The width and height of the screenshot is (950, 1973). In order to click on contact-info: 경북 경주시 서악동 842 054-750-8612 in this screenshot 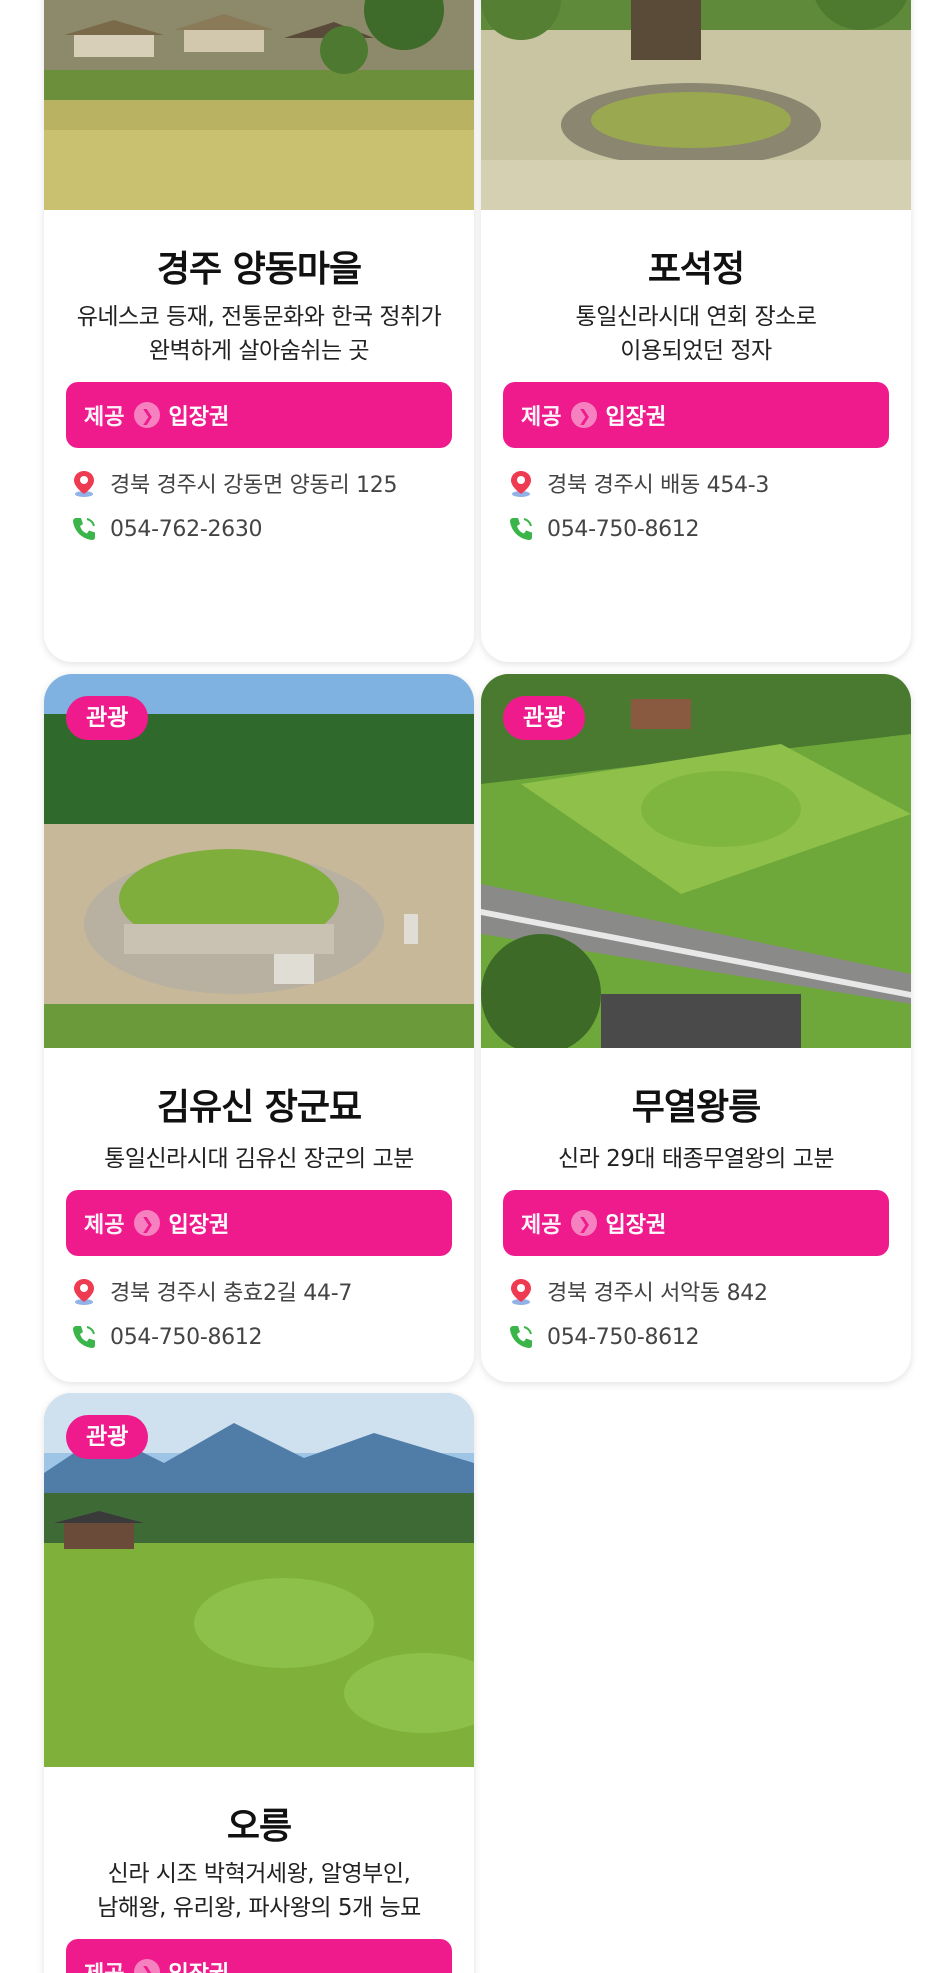, I will do `click(696, 1314)`.